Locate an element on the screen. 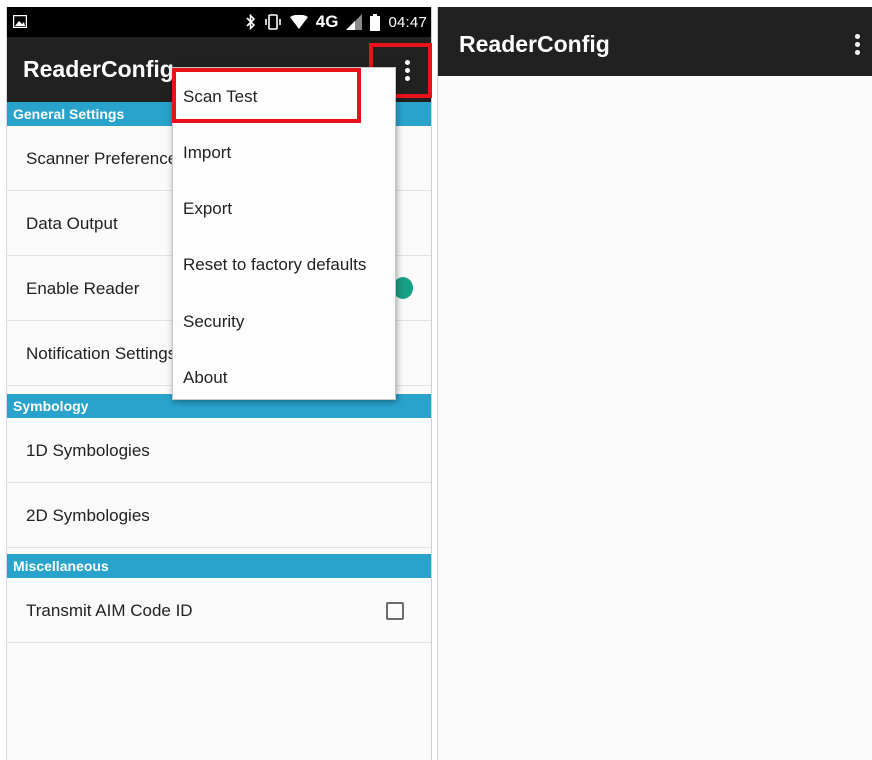  pref-transmit-aim-code-id: Transmit AIM Code ID is located at coordinates (219, 610).